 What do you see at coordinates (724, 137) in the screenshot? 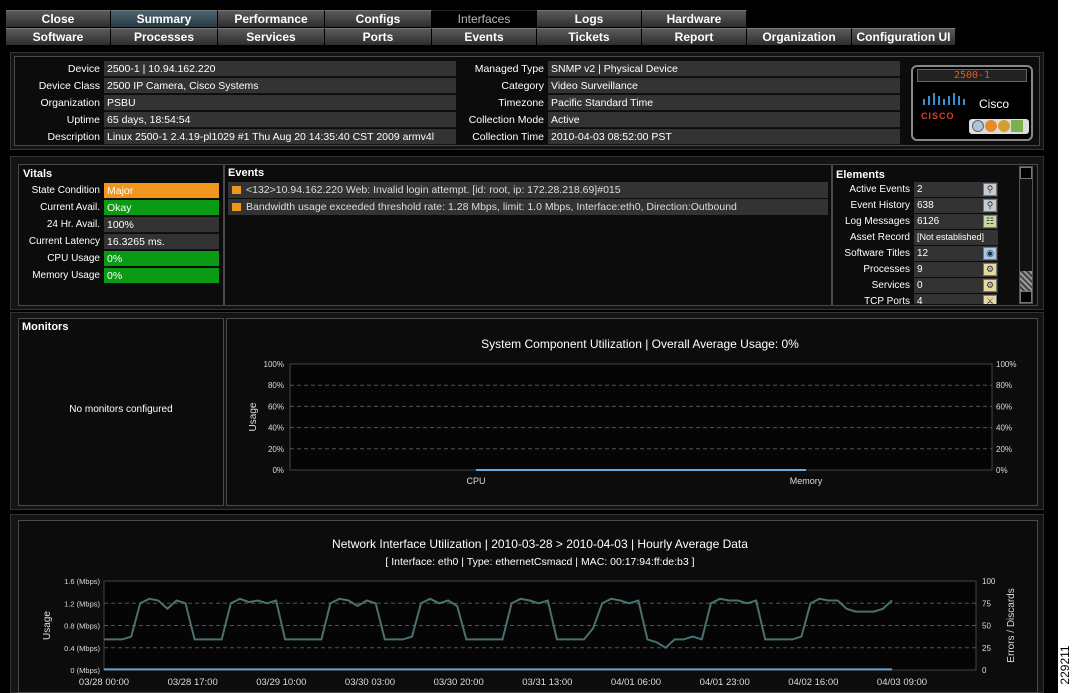
I see `collection-time-value: 2010-04-03 08:52:00 PST` at bounding box center [724, 137].